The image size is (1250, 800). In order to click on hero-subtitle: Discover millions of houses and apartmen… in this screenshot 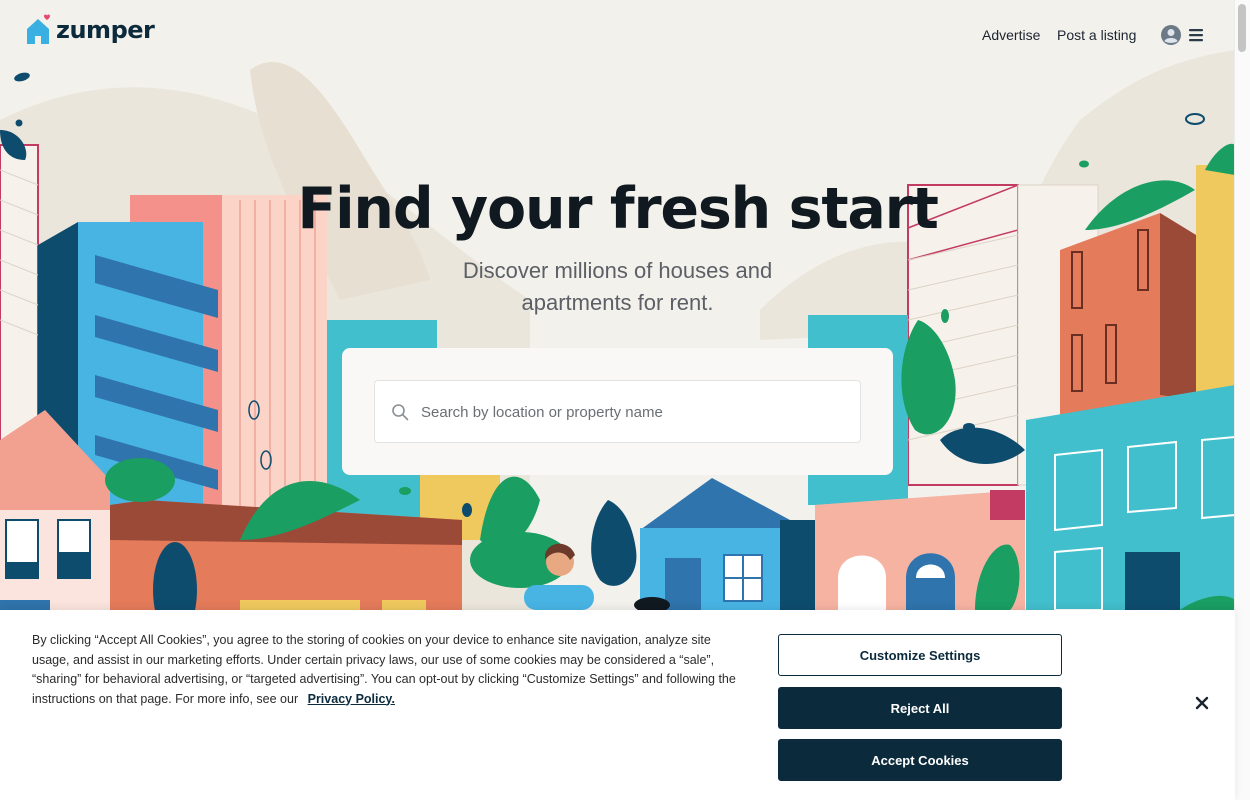, I will do `click(617, 287)`.